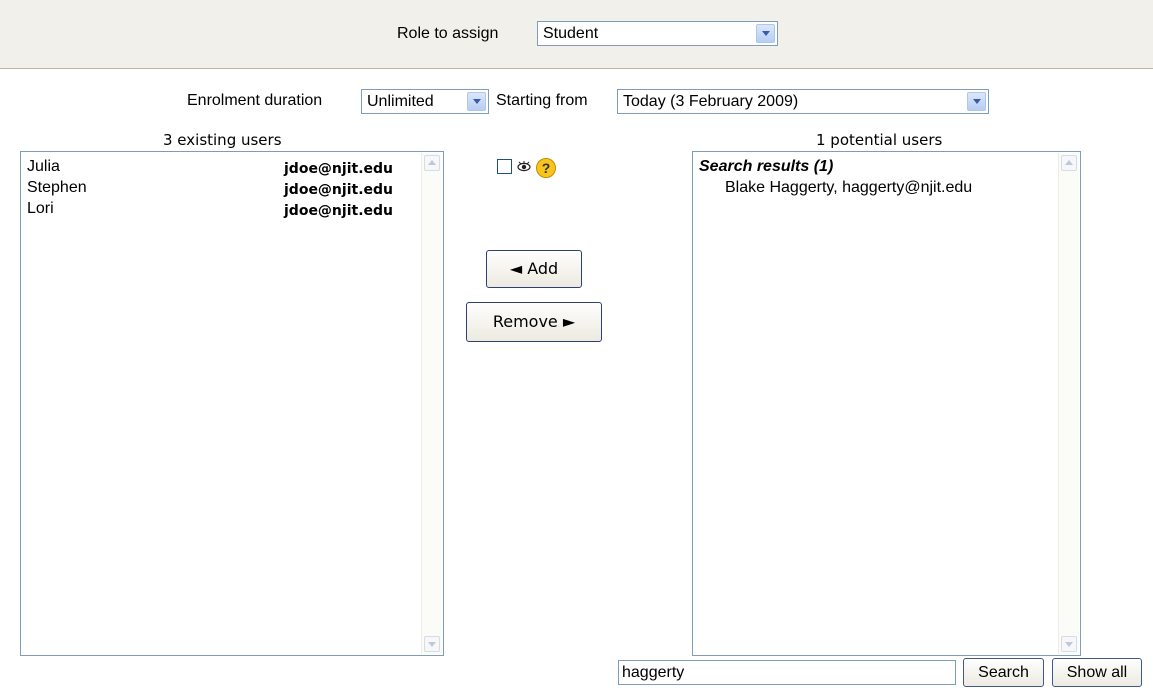 The height and width of the screenshot is (698, 1153). Describe the element at coordinates (222, 140) in the screenshot. I see `existing-users-heading: 3 existing users` at that location.